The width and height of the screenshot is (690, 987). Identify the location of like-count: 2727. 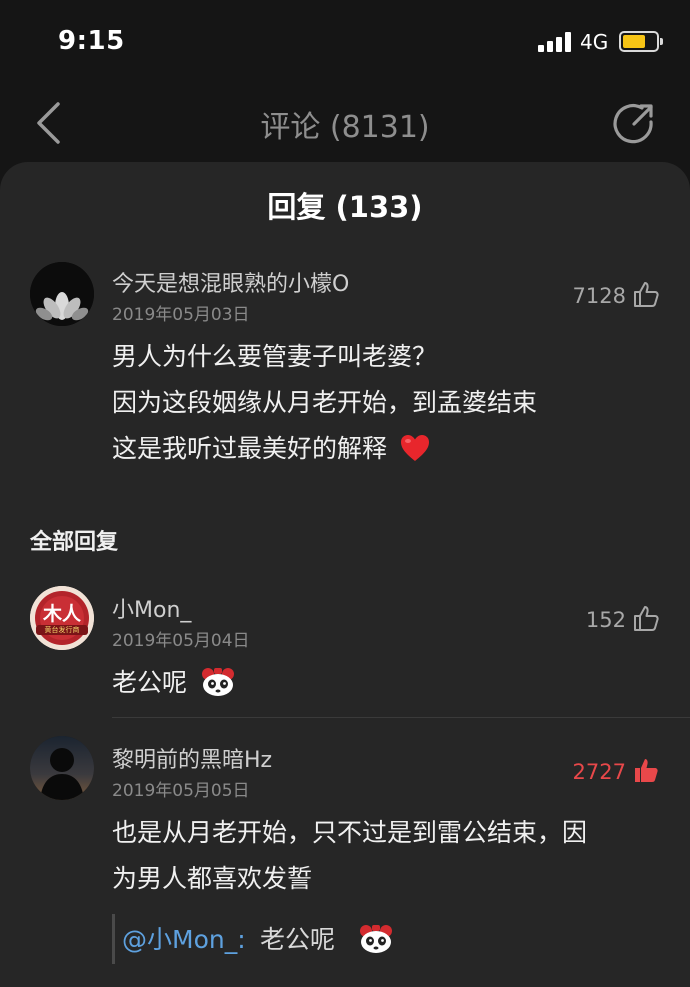
(599, 772).